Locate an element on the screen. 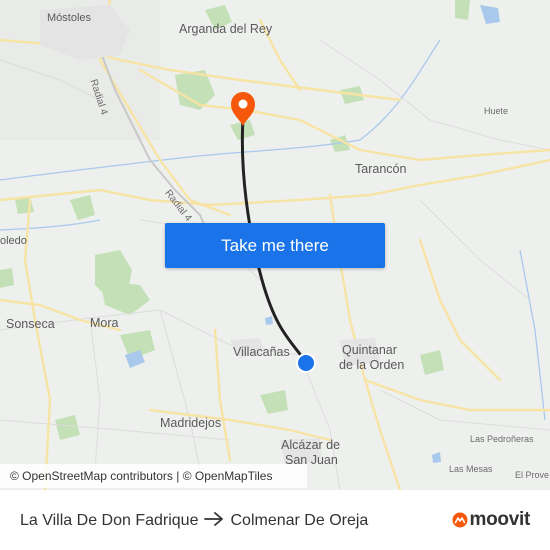  place-mora: Mora is located at coordinates (104, 323).